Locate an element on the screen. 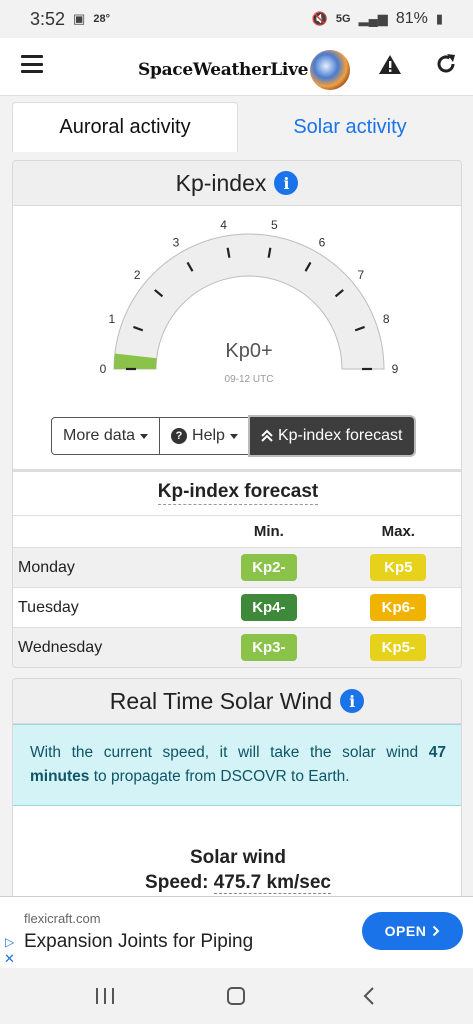 The width and height of the screenshot is (473, 1024). kp-button-group: More data ? Help Kp-index forecast is located at coordinates (233, 436).